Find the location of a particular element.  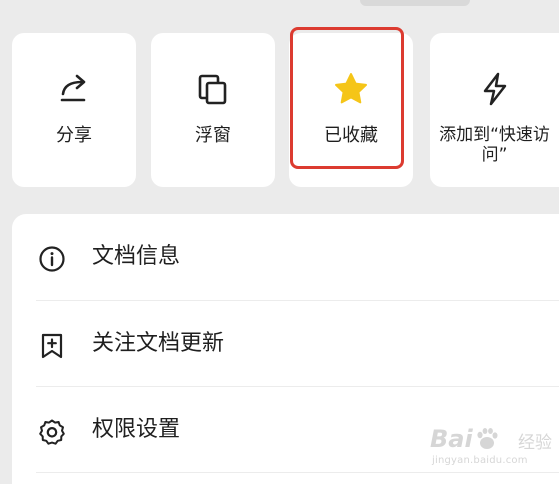

sheet-top-element is located at coordinates (415, 3).